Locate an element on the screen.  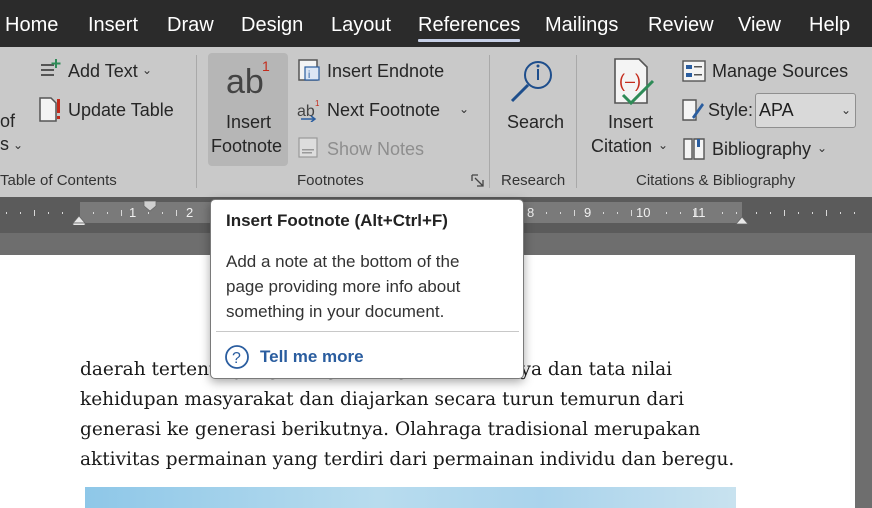
tab-layout: Layout is located at coordinates (361, 25).